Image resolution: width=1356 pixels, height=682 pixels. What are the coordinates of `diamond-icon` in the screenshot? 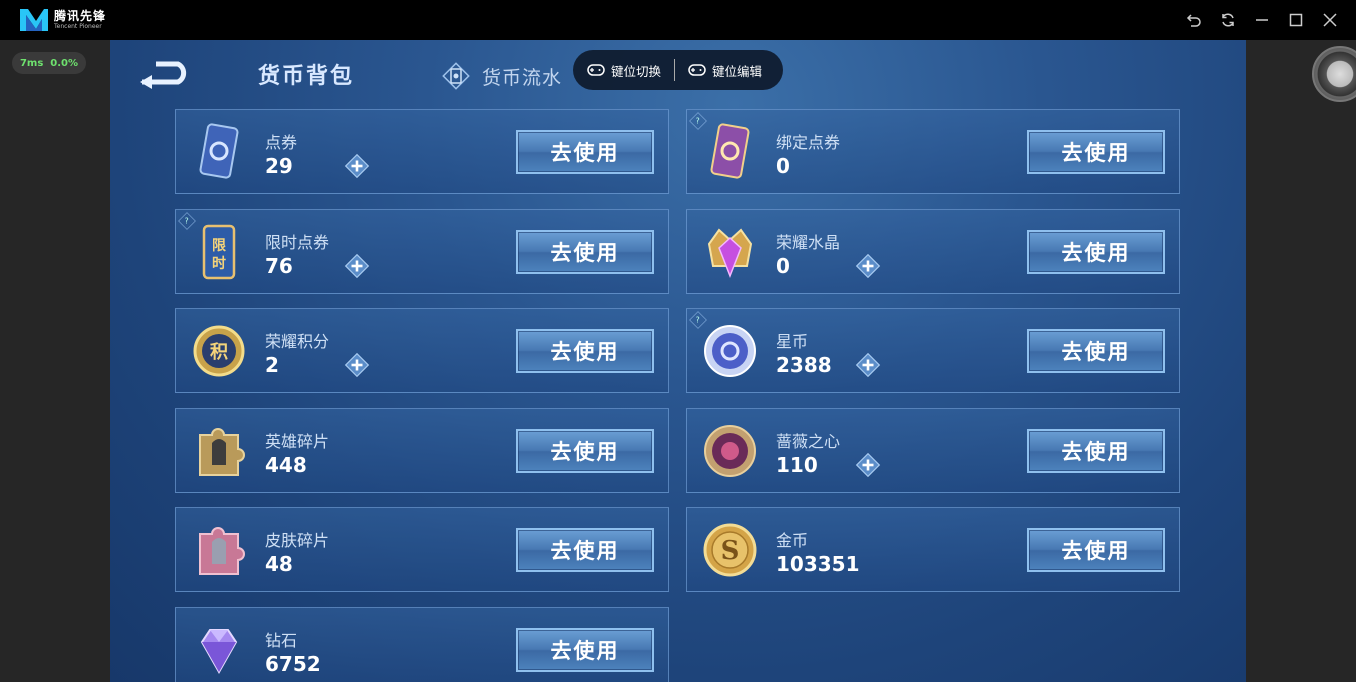 It's located at (219, 650).